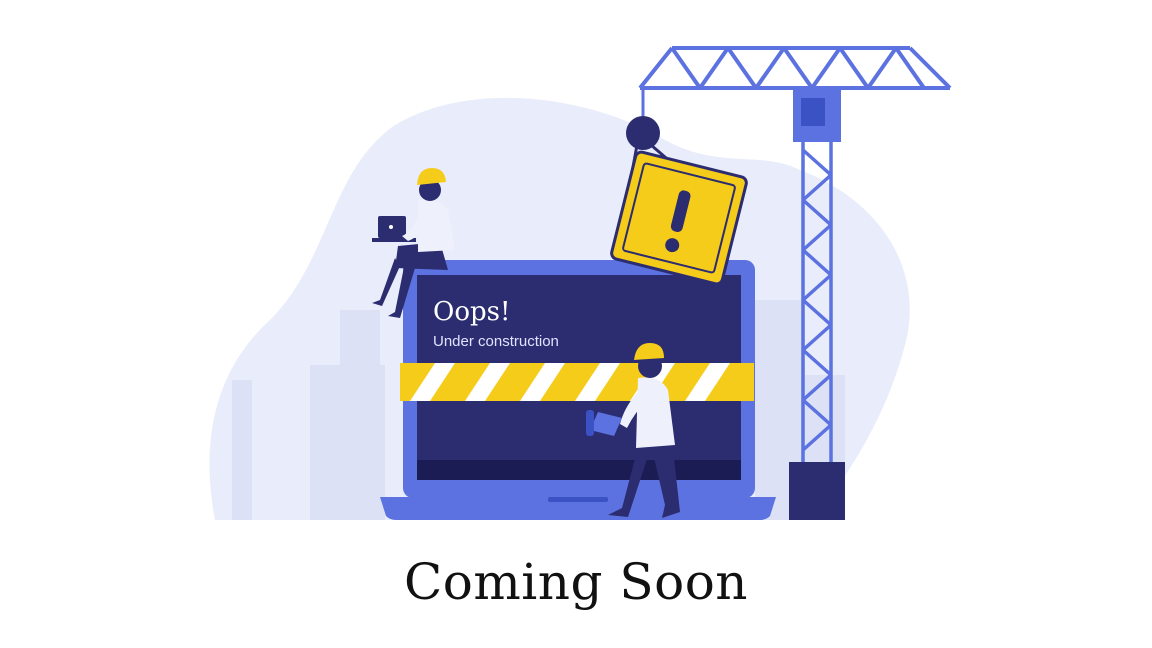 The width and height of the screenshot is (1152, 648). Describe the element at coordinates (471, 312) in the screenshot. I see `screen-title: Oops!` at that location.